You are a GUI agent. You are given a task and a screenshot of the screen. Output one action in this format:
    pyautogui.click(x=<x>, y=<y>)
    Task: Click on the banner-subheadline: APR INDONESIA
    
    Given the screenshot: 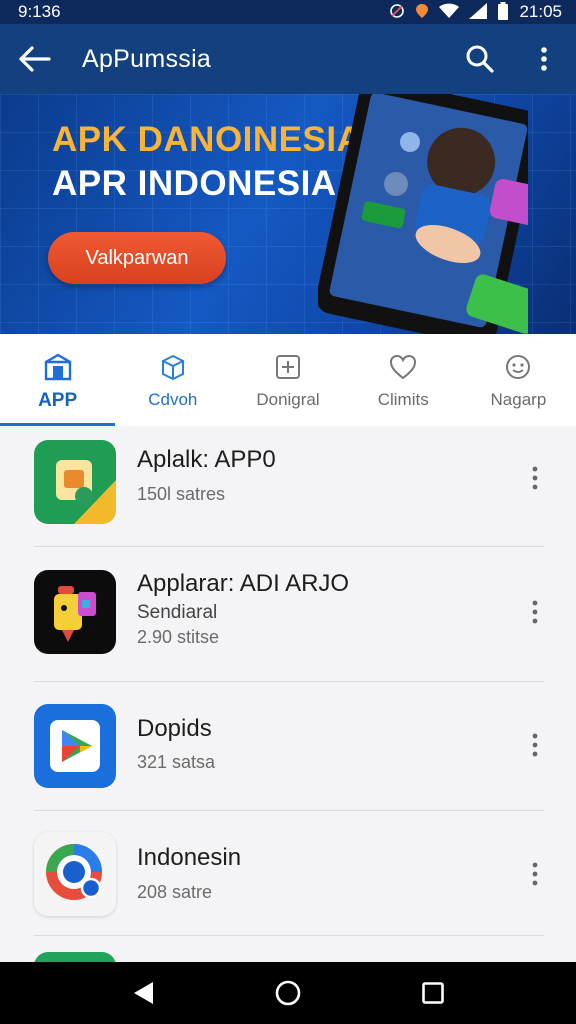 What is the action you would take?
    pyautogui.click(x=194, y=183)
    